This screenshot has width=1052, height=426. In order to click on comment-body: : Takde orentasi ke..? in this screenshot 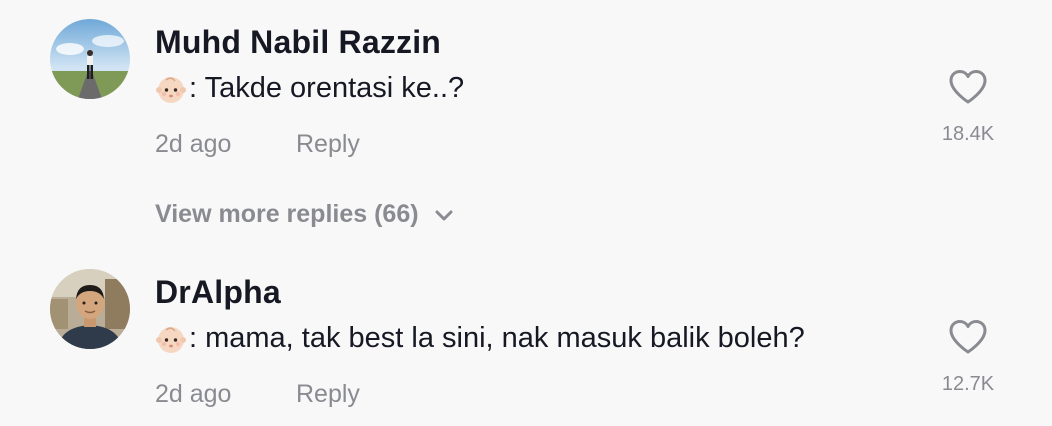, I will do `click(327, 88)`.